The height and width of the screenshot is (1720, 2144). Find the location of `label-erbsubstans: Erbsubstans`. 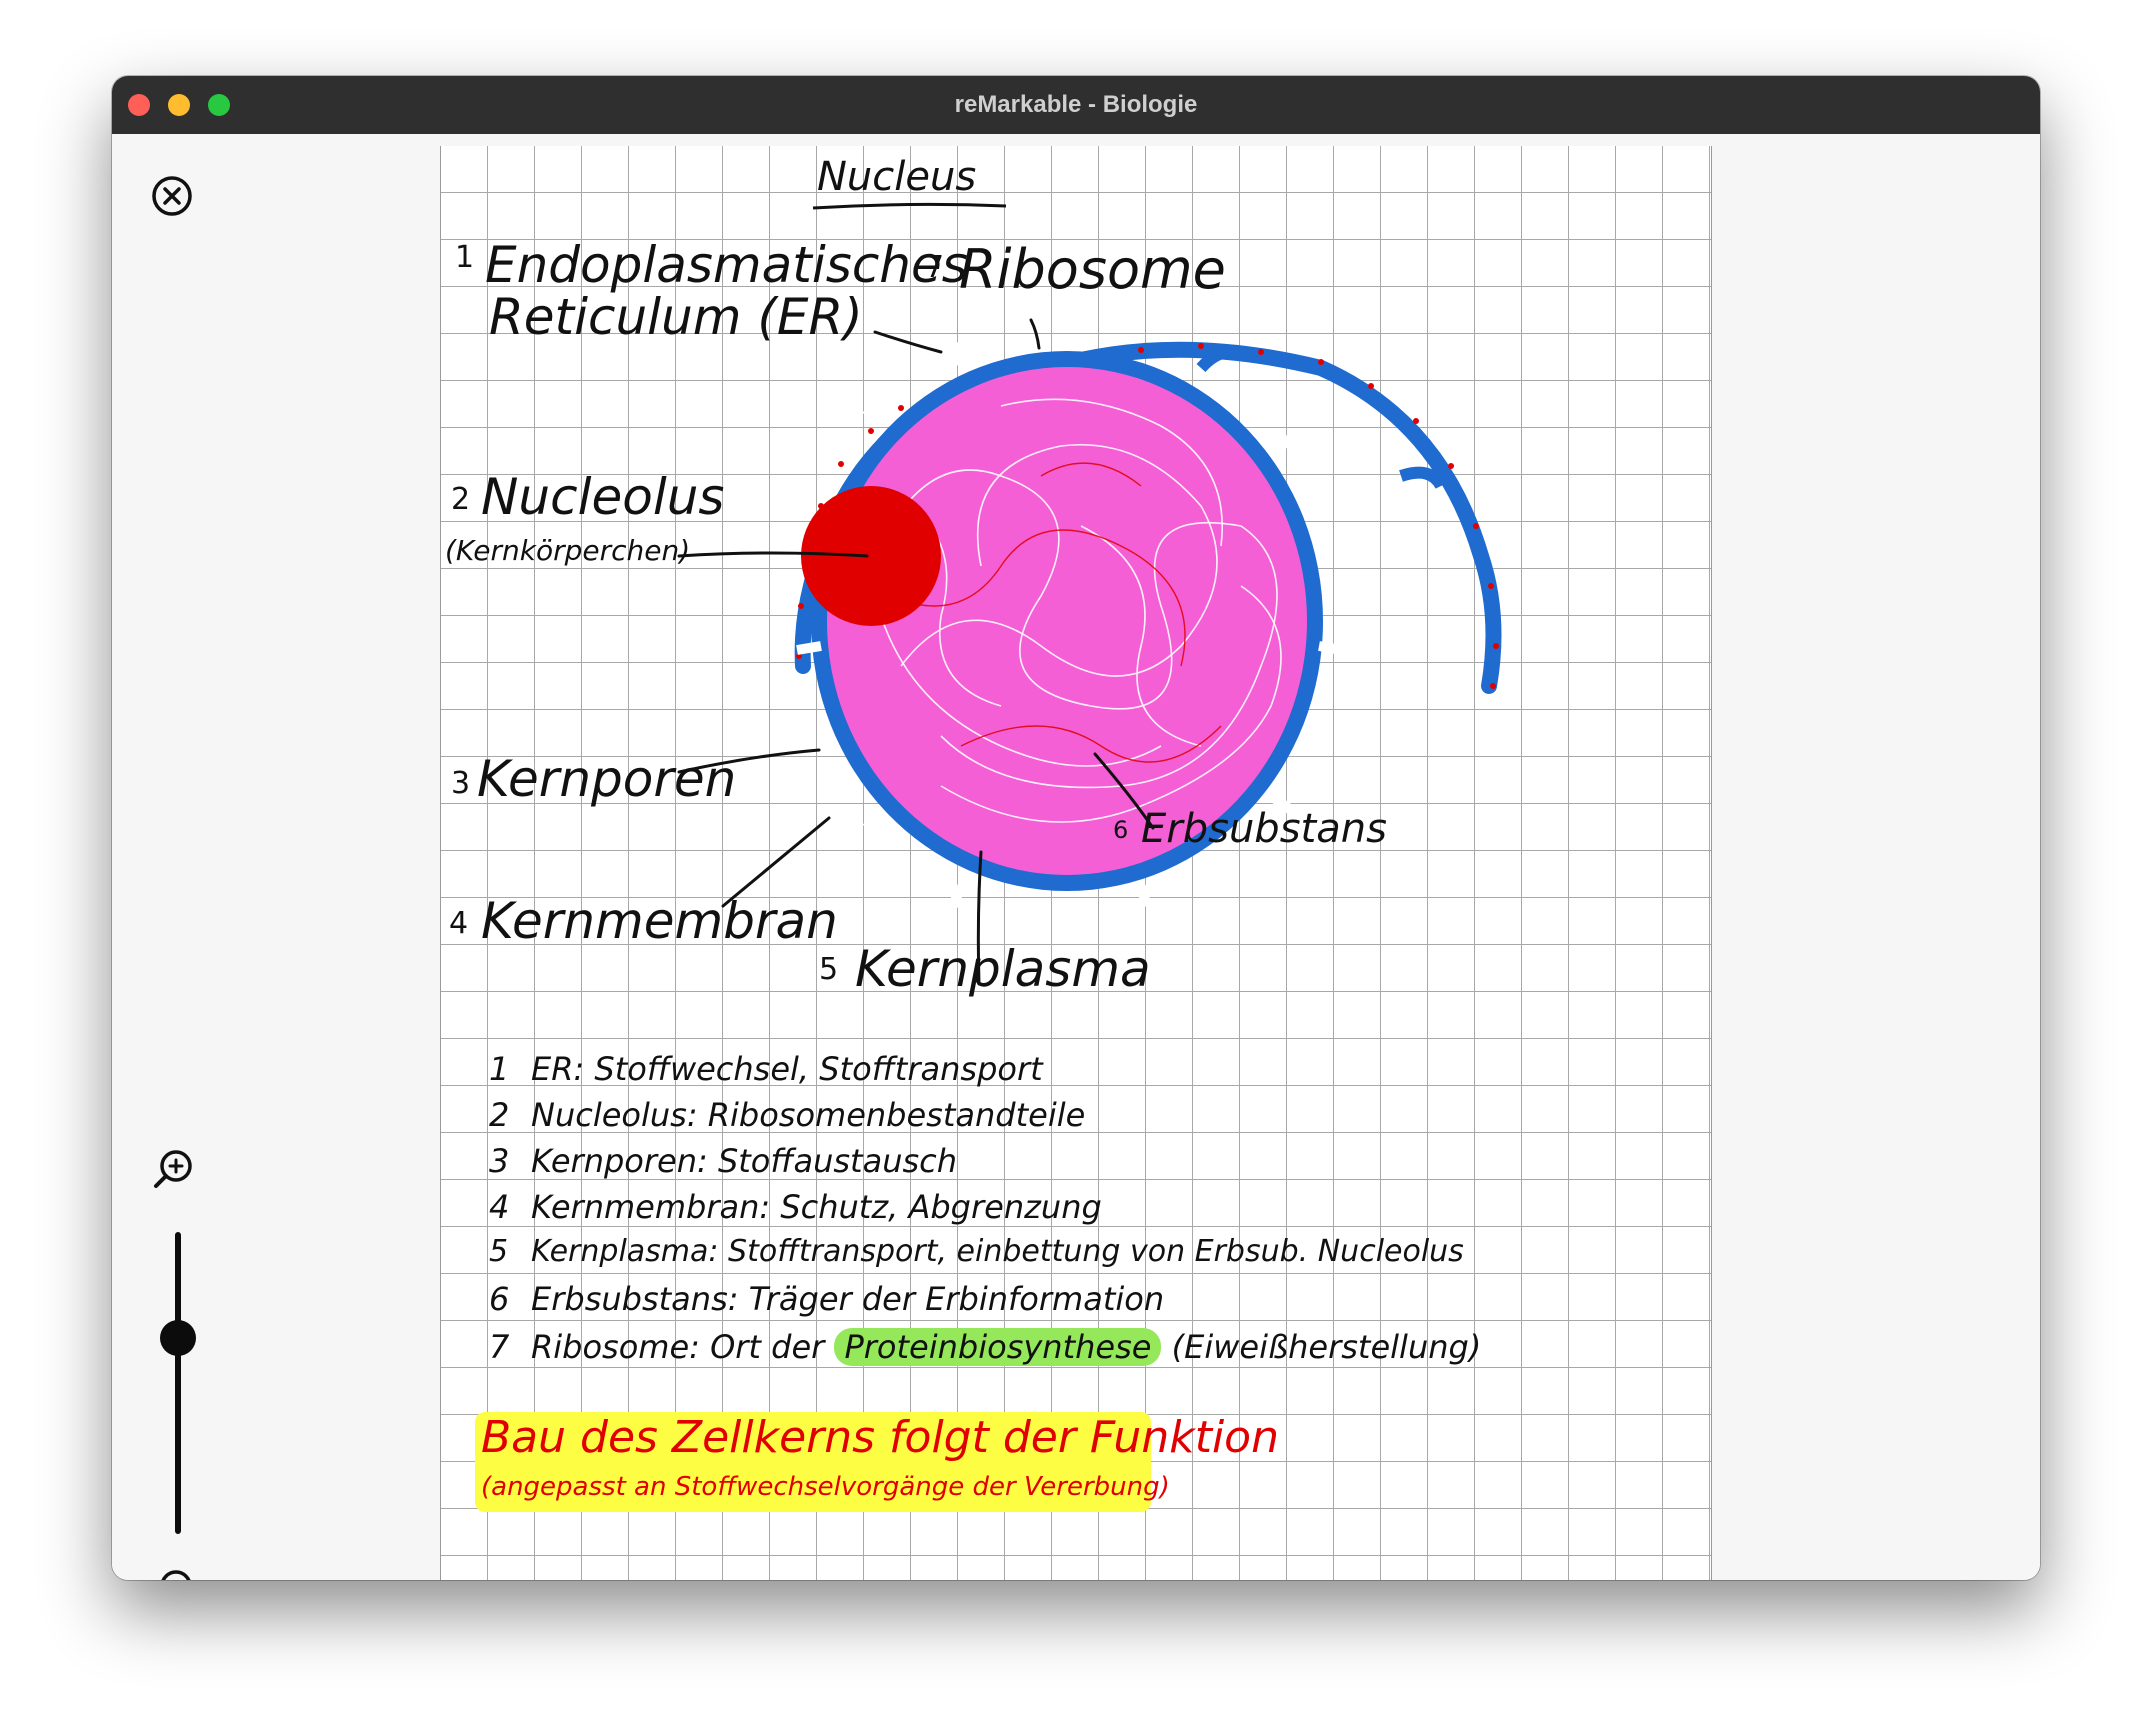

label-erbsubstans: Erbsubstans is located at coordinates (1264, 829).